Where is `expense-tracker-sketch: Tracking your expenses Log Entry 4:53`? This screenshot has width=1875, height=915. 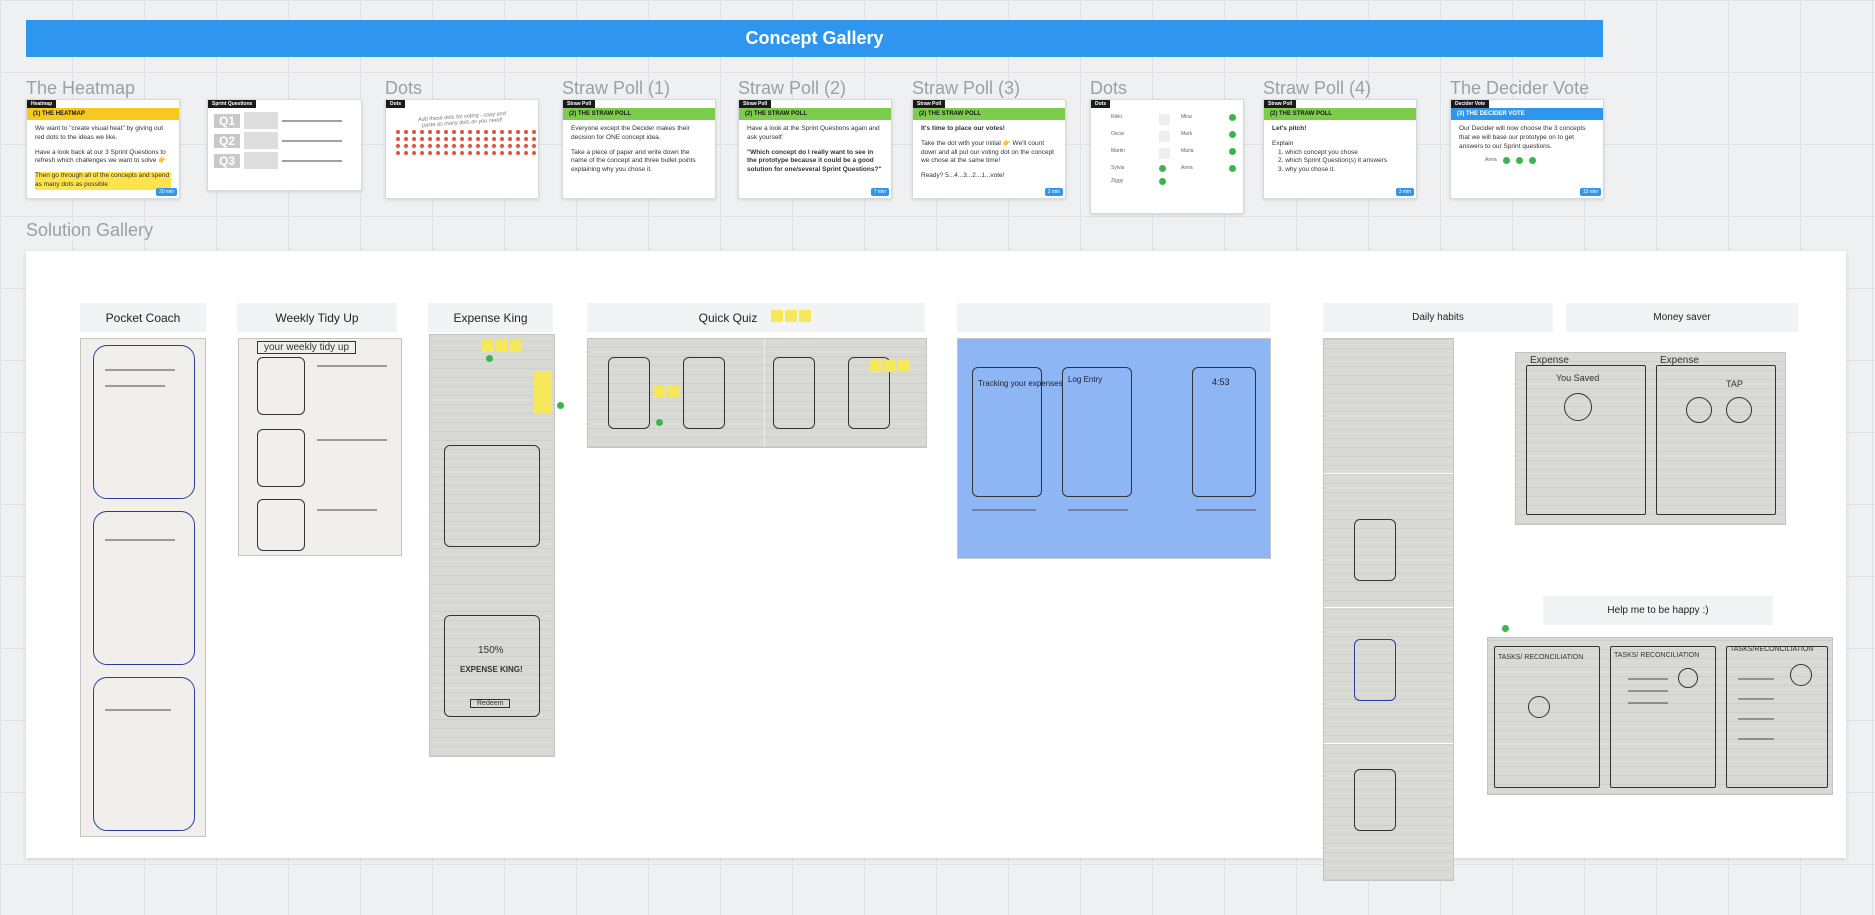
expense-tracker-sketch: Tracking your expenses Log Entry 4:53 is located at coordinates (1114, 448).